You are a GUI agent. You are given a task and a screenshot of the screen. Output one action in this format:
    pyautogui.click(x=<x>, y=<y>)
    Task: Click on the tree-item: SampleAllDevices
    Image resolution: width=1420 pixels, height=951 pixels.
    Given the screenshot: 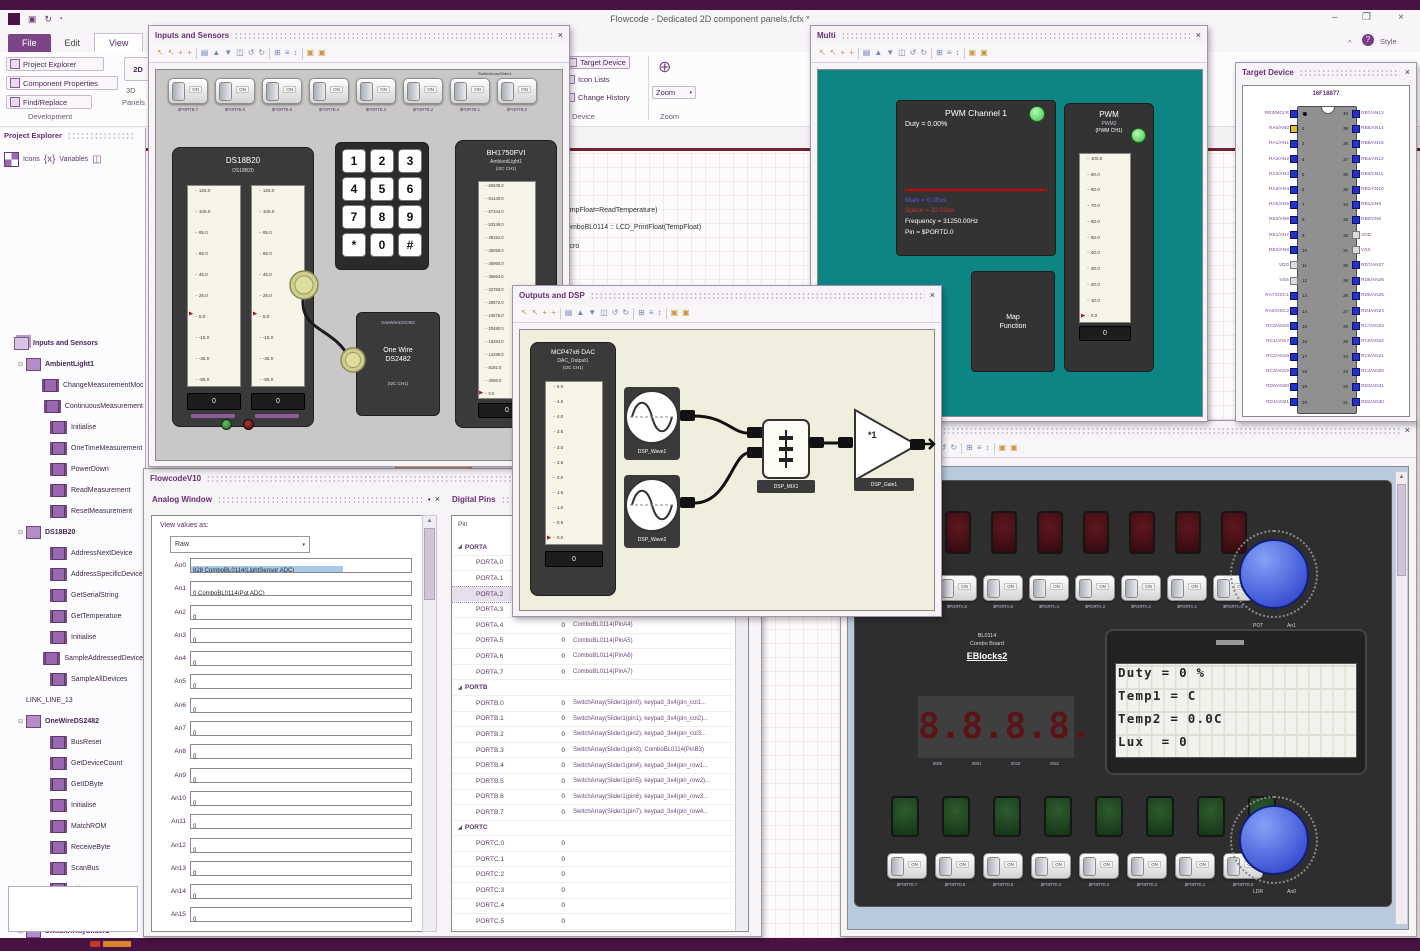 What is the action you would take?
    pyautogui.click(x=72, y=679)
    